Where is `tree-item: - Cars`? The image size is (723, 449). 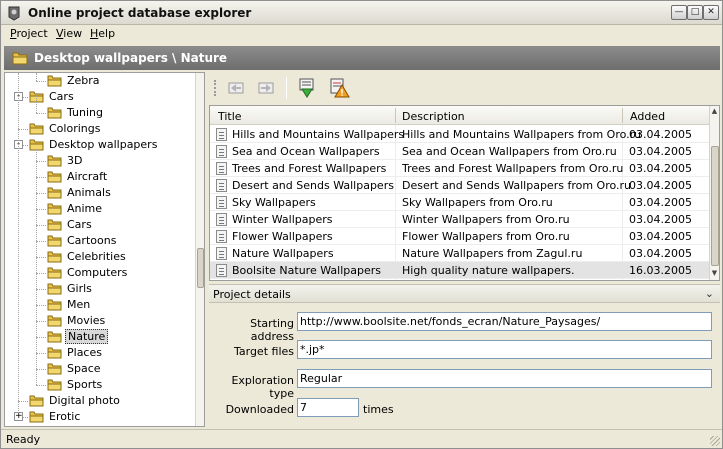 tree-item: - Cars is located at coordinates (100, 97).